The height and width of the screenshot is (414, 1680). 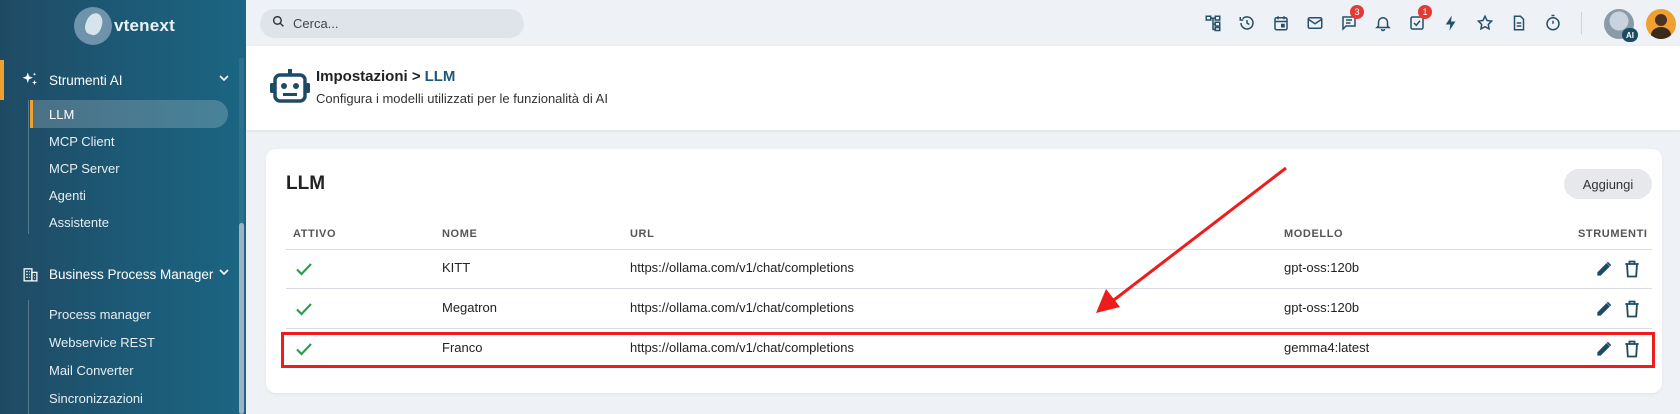 What do you see at coordinates (1451, 23) in the screenshot?
I see `bolt-icon` at bounding box center [1451, 23].